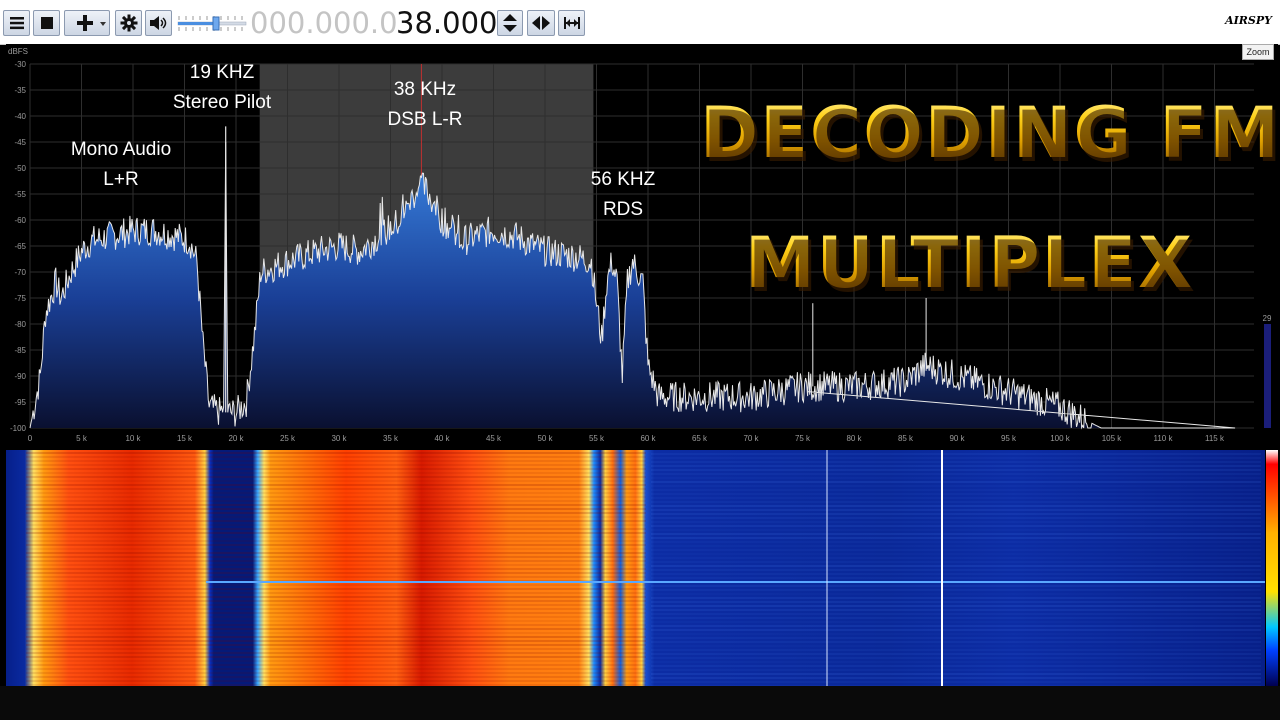 The image size is (1280, 720). Describe the element at coordinates (121, 149) in the screenshot. I see `mono-audio-label: Mono Audio` at that location.